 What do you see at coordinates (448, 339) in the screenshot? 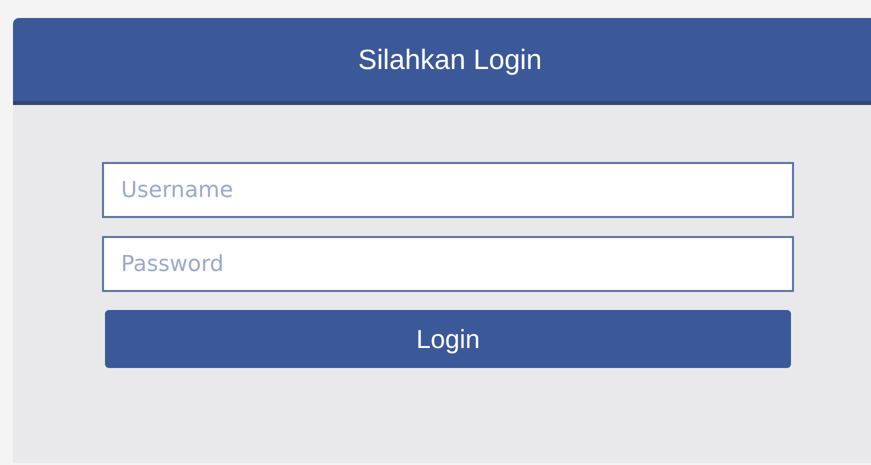
I see `login-button: Login` at bounding box center [448, 339].